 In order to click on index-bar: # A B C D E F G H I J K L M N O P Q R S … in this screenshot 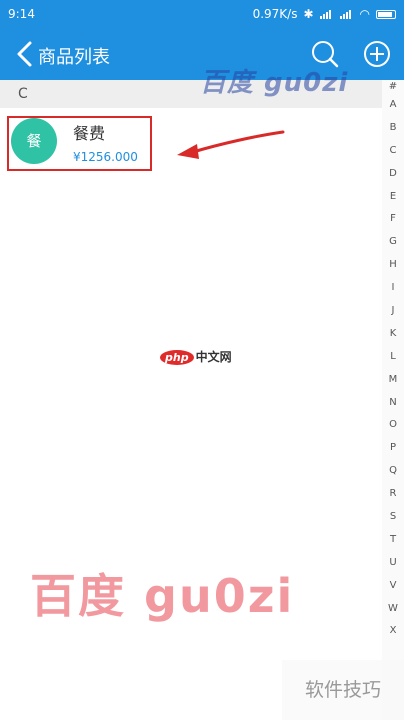, I will do `click(393, 370)`.